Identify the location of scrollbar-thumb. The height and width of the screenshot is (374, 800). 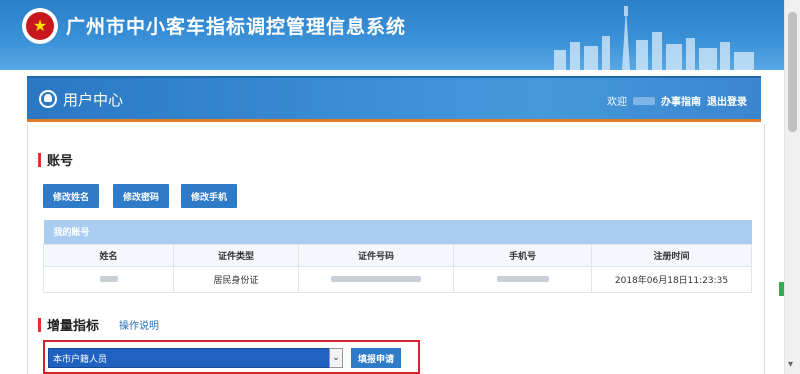
(792, 72).